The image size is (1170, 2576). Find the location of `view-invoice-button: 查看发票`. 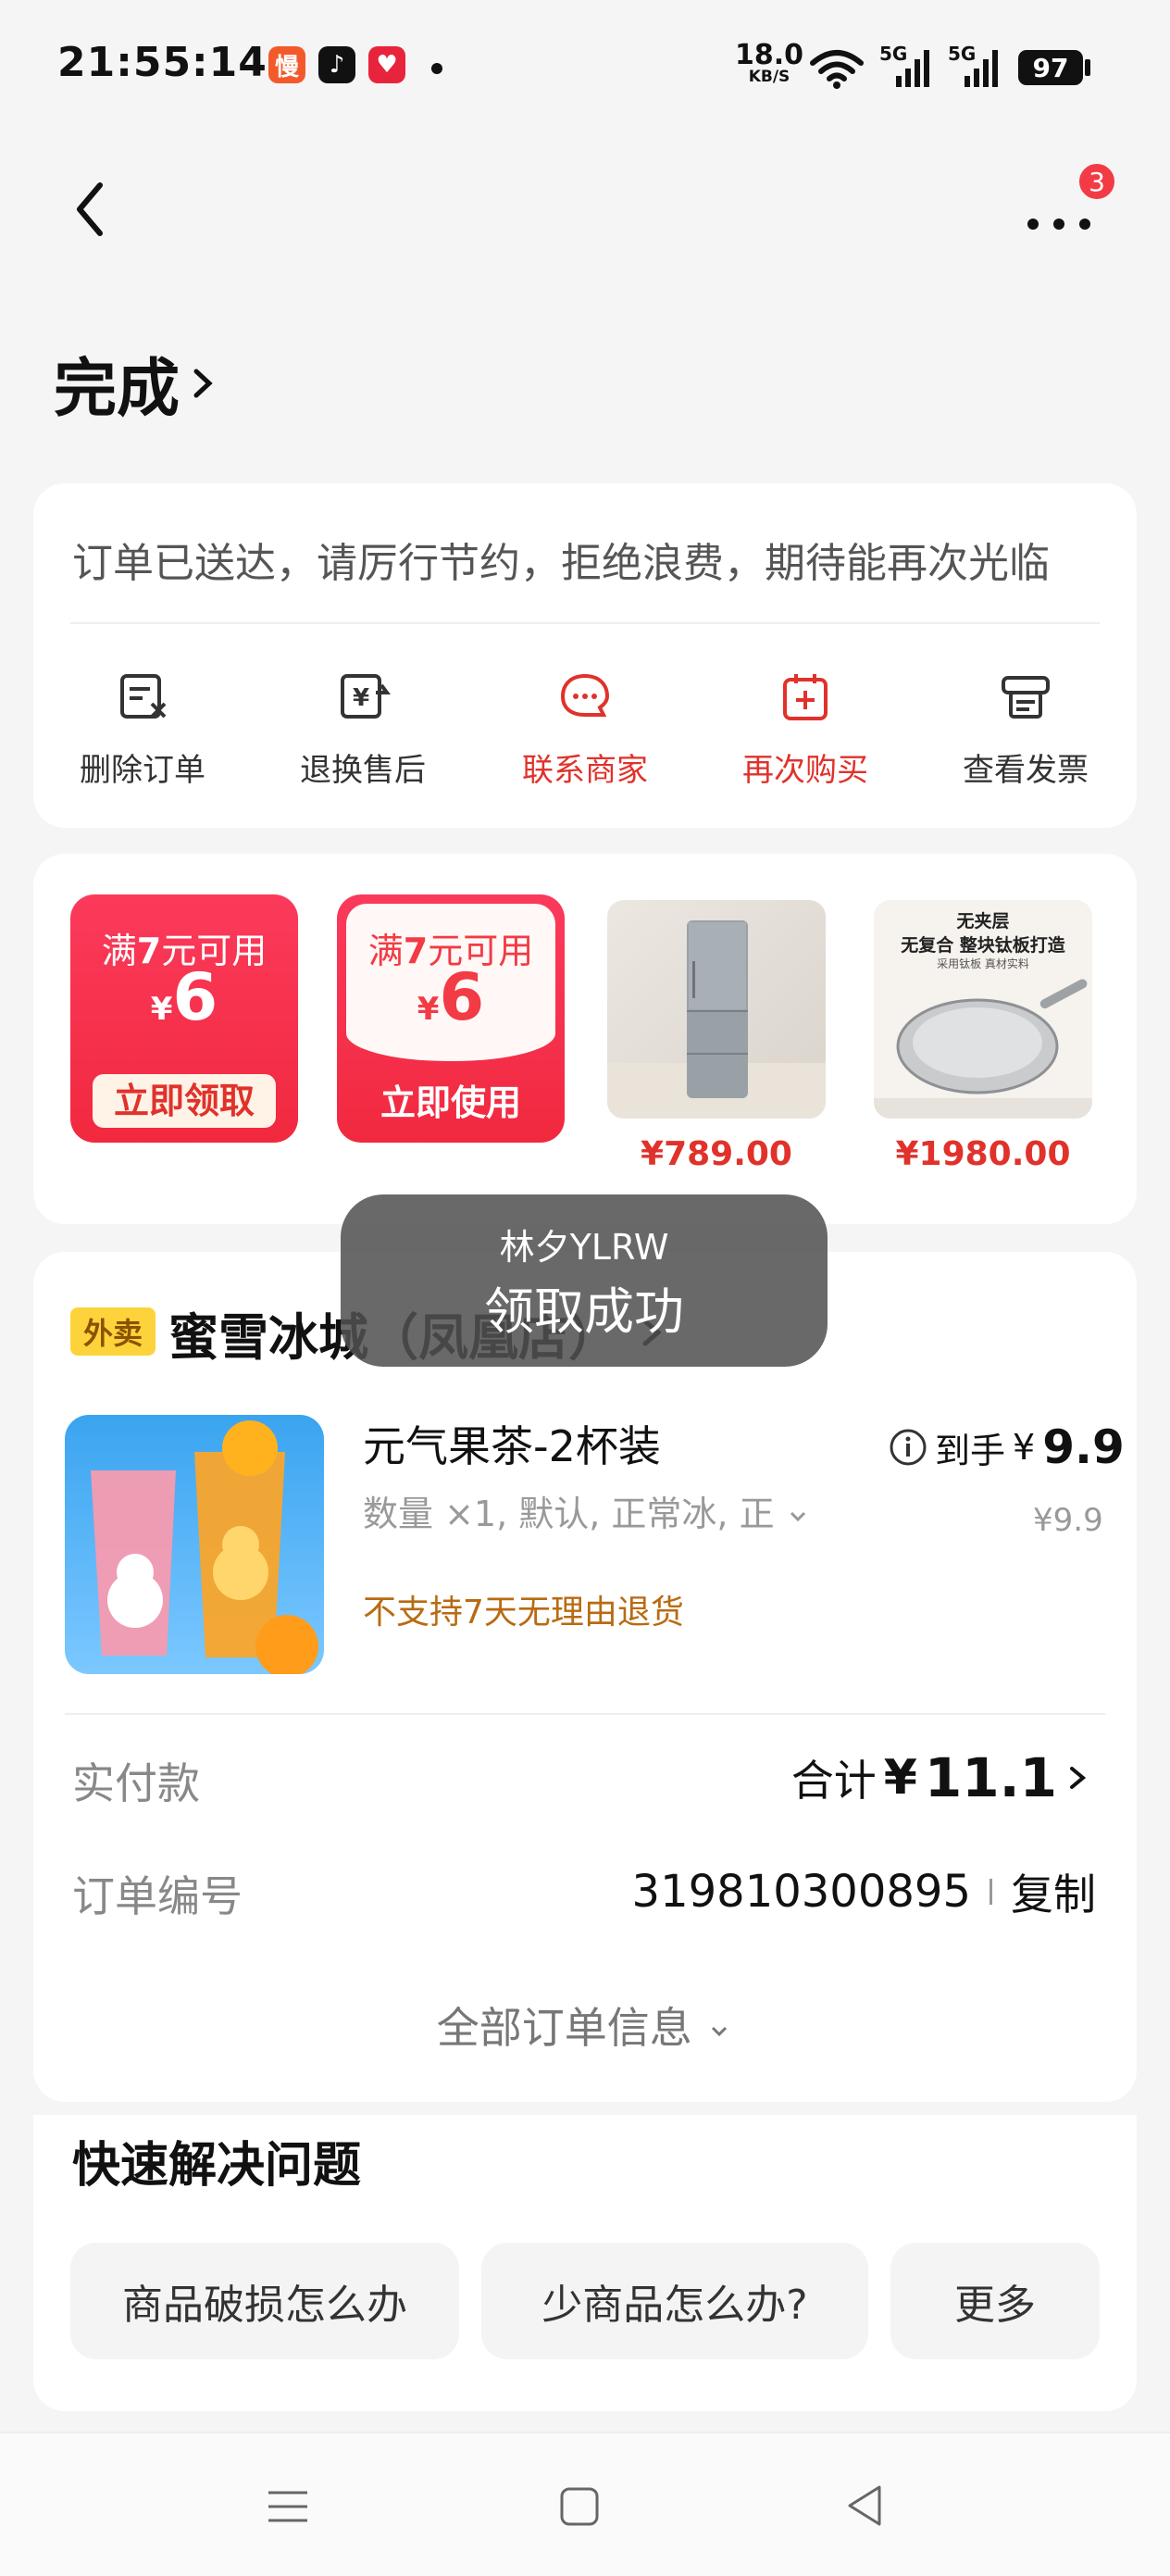

view-invoice-button: 查看发票 is located at coordinates (1026, 730).